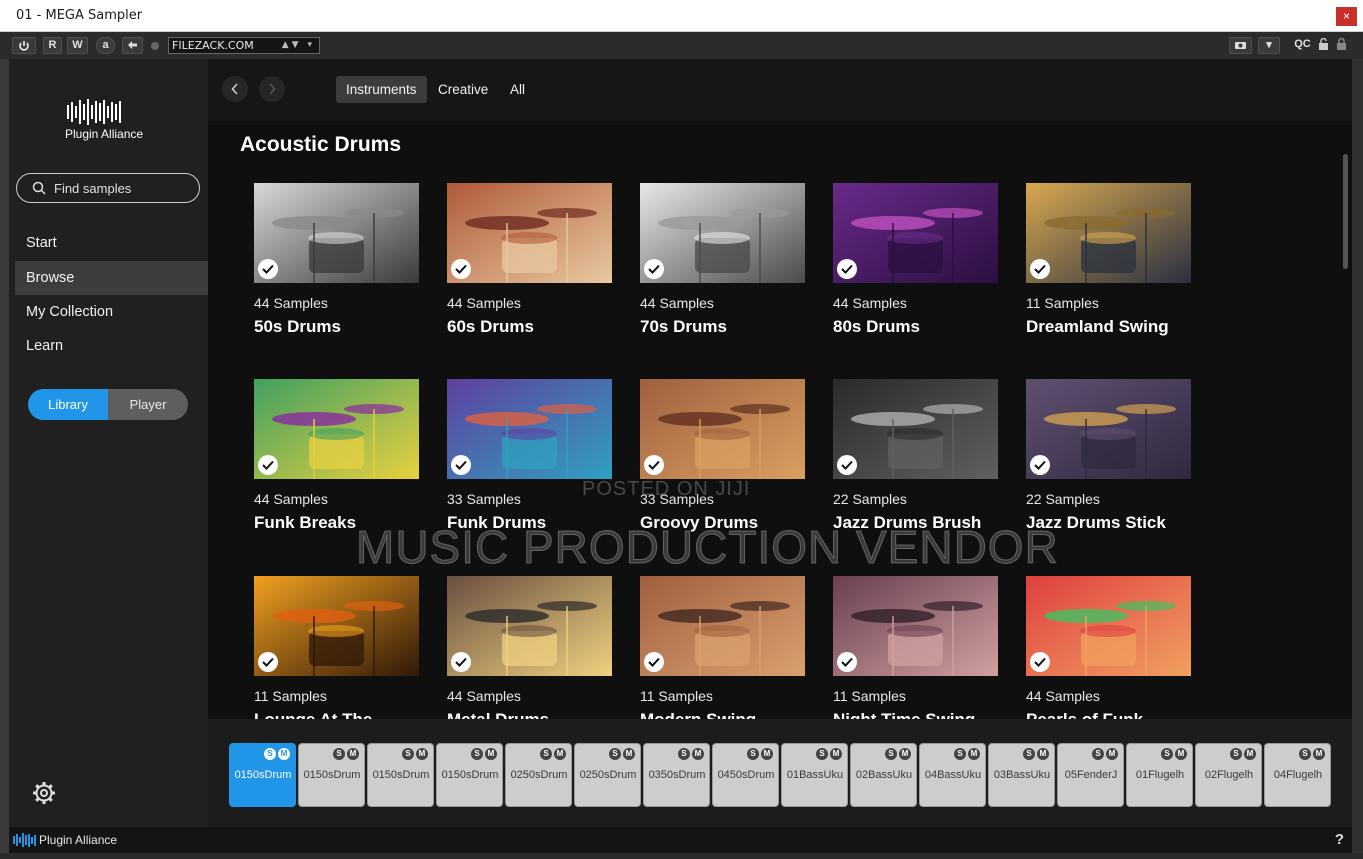 The width and height of the screenshot is (1363, 859). I want to click on sample-name: Dreamland Swing, so click(1097, 327).